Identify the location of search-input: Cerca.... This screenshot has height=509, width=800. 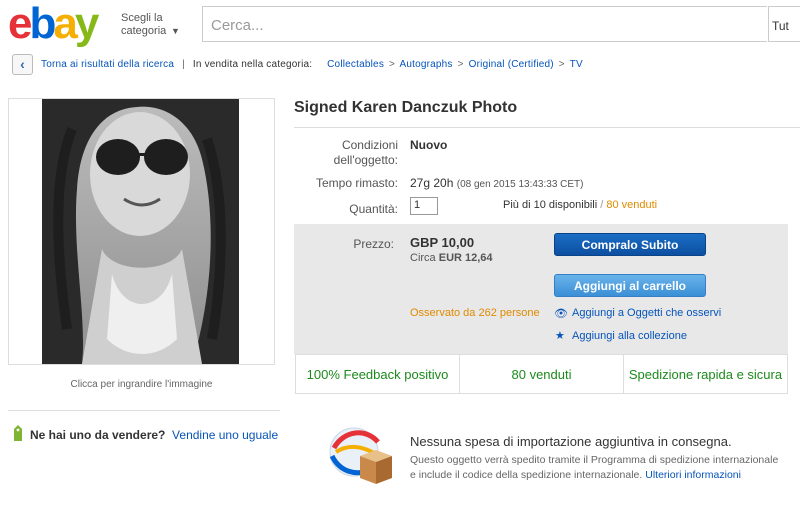
(484, 24).